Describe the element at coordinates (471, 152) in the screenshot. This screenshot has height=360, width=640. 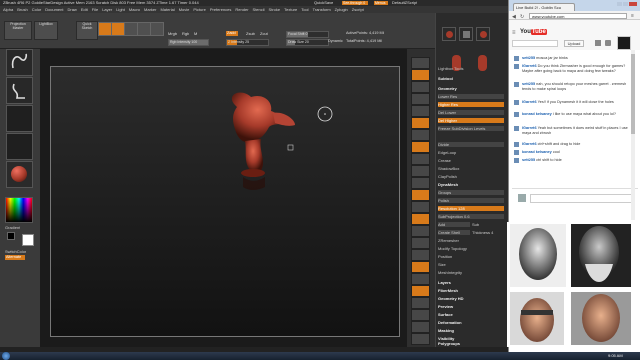
I see `tray-edge-loop: EdgeLoop` at that location.